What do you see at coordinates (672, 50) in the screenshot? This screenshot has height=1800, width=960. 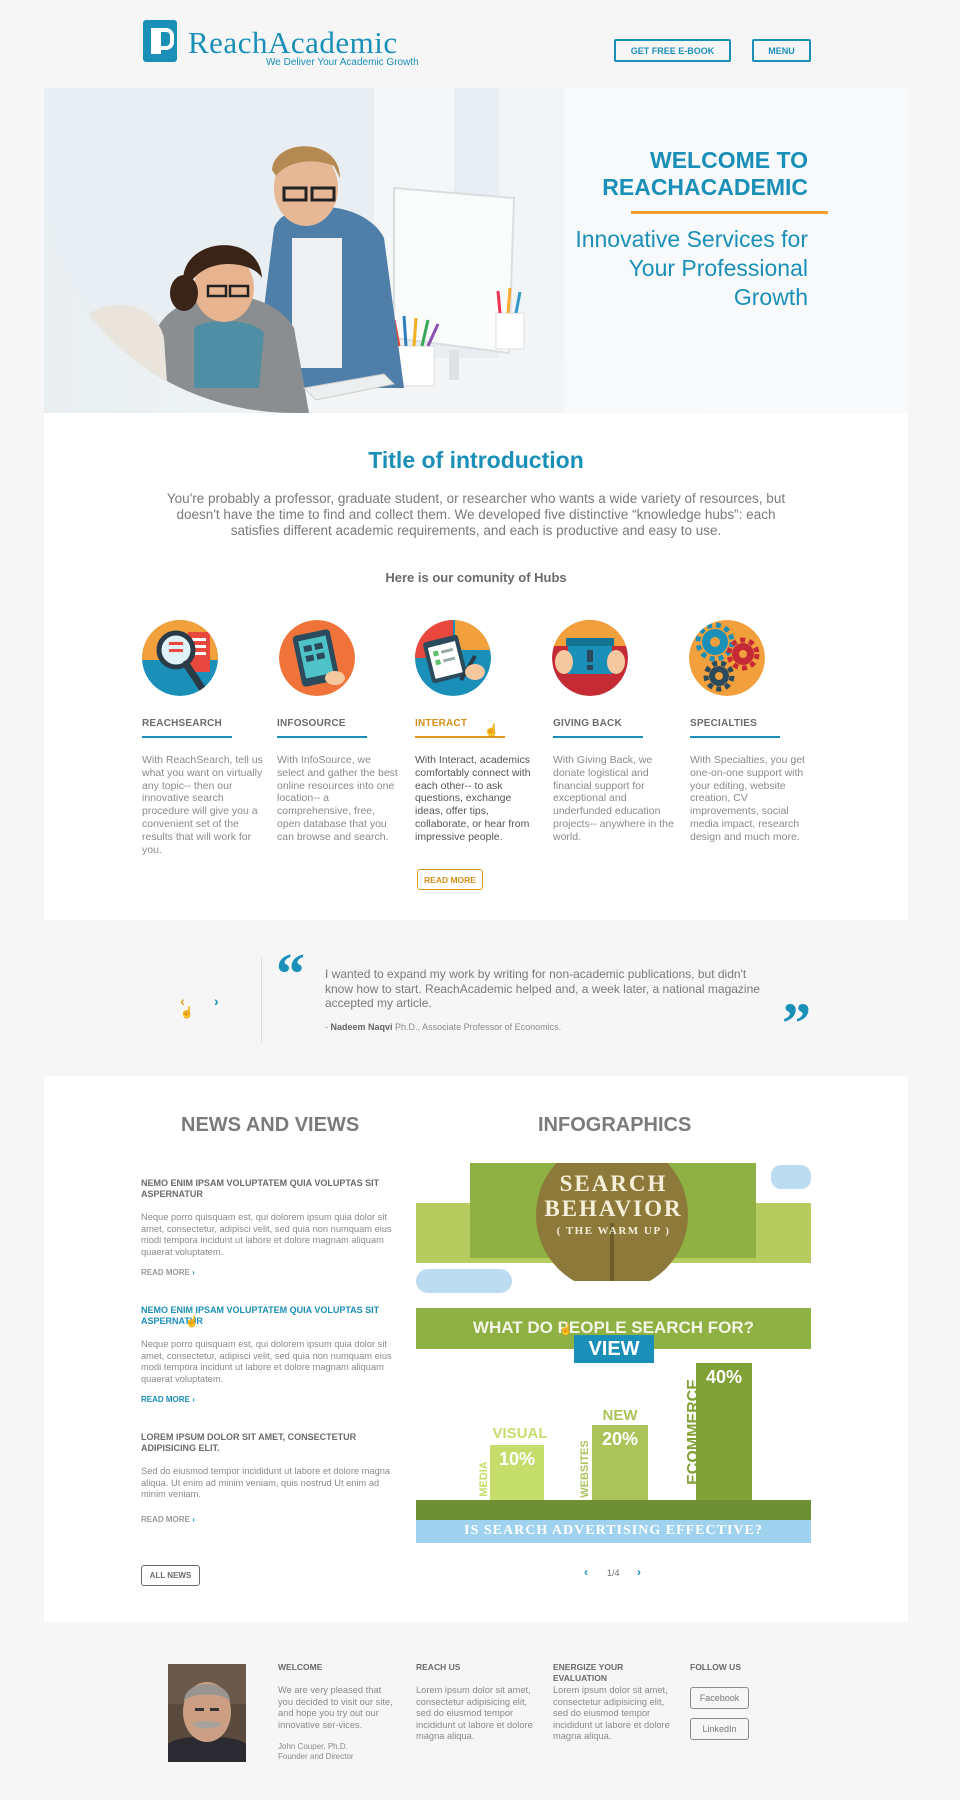 I see `get-free-ebook-button: GET FREE E-BOOK` at bounding box center [672, 50].